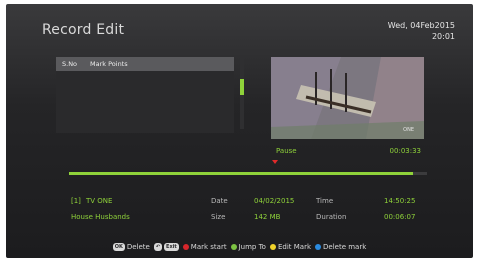  I want to click on date-label: Date, so click(219, 201).